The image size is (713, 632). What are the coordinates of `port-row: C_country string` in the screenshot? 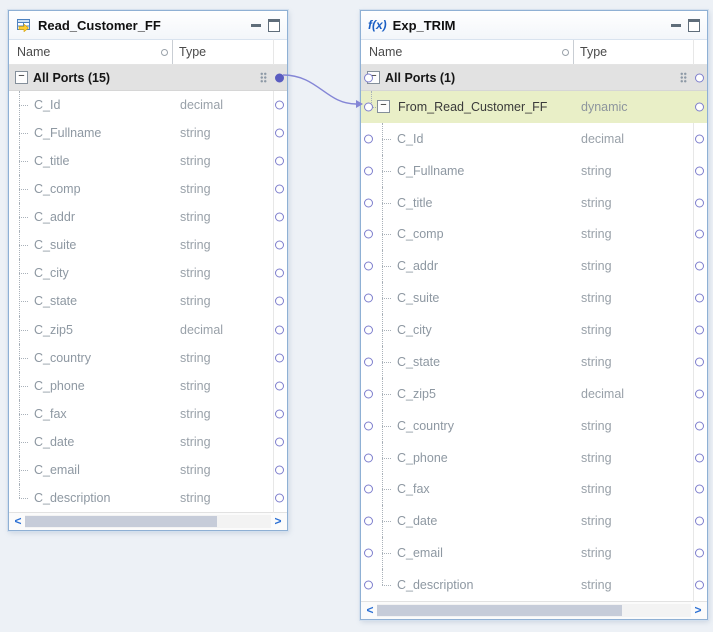 It's located at (534, 425).